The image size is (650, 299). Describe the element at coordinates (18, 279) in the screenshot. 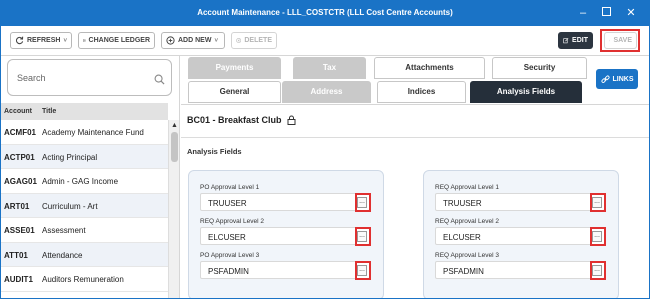

I see `account-code: AUDIT1` at that location.